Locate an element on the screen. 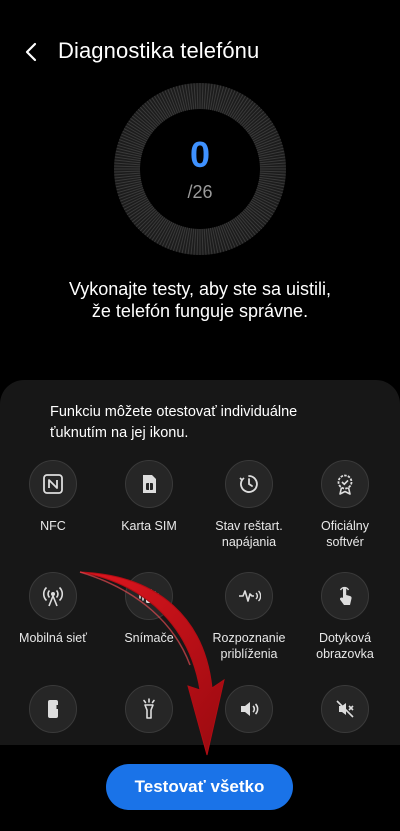 The image size is (400, 831). sim-card-icon is located at coordinates (149, 484).